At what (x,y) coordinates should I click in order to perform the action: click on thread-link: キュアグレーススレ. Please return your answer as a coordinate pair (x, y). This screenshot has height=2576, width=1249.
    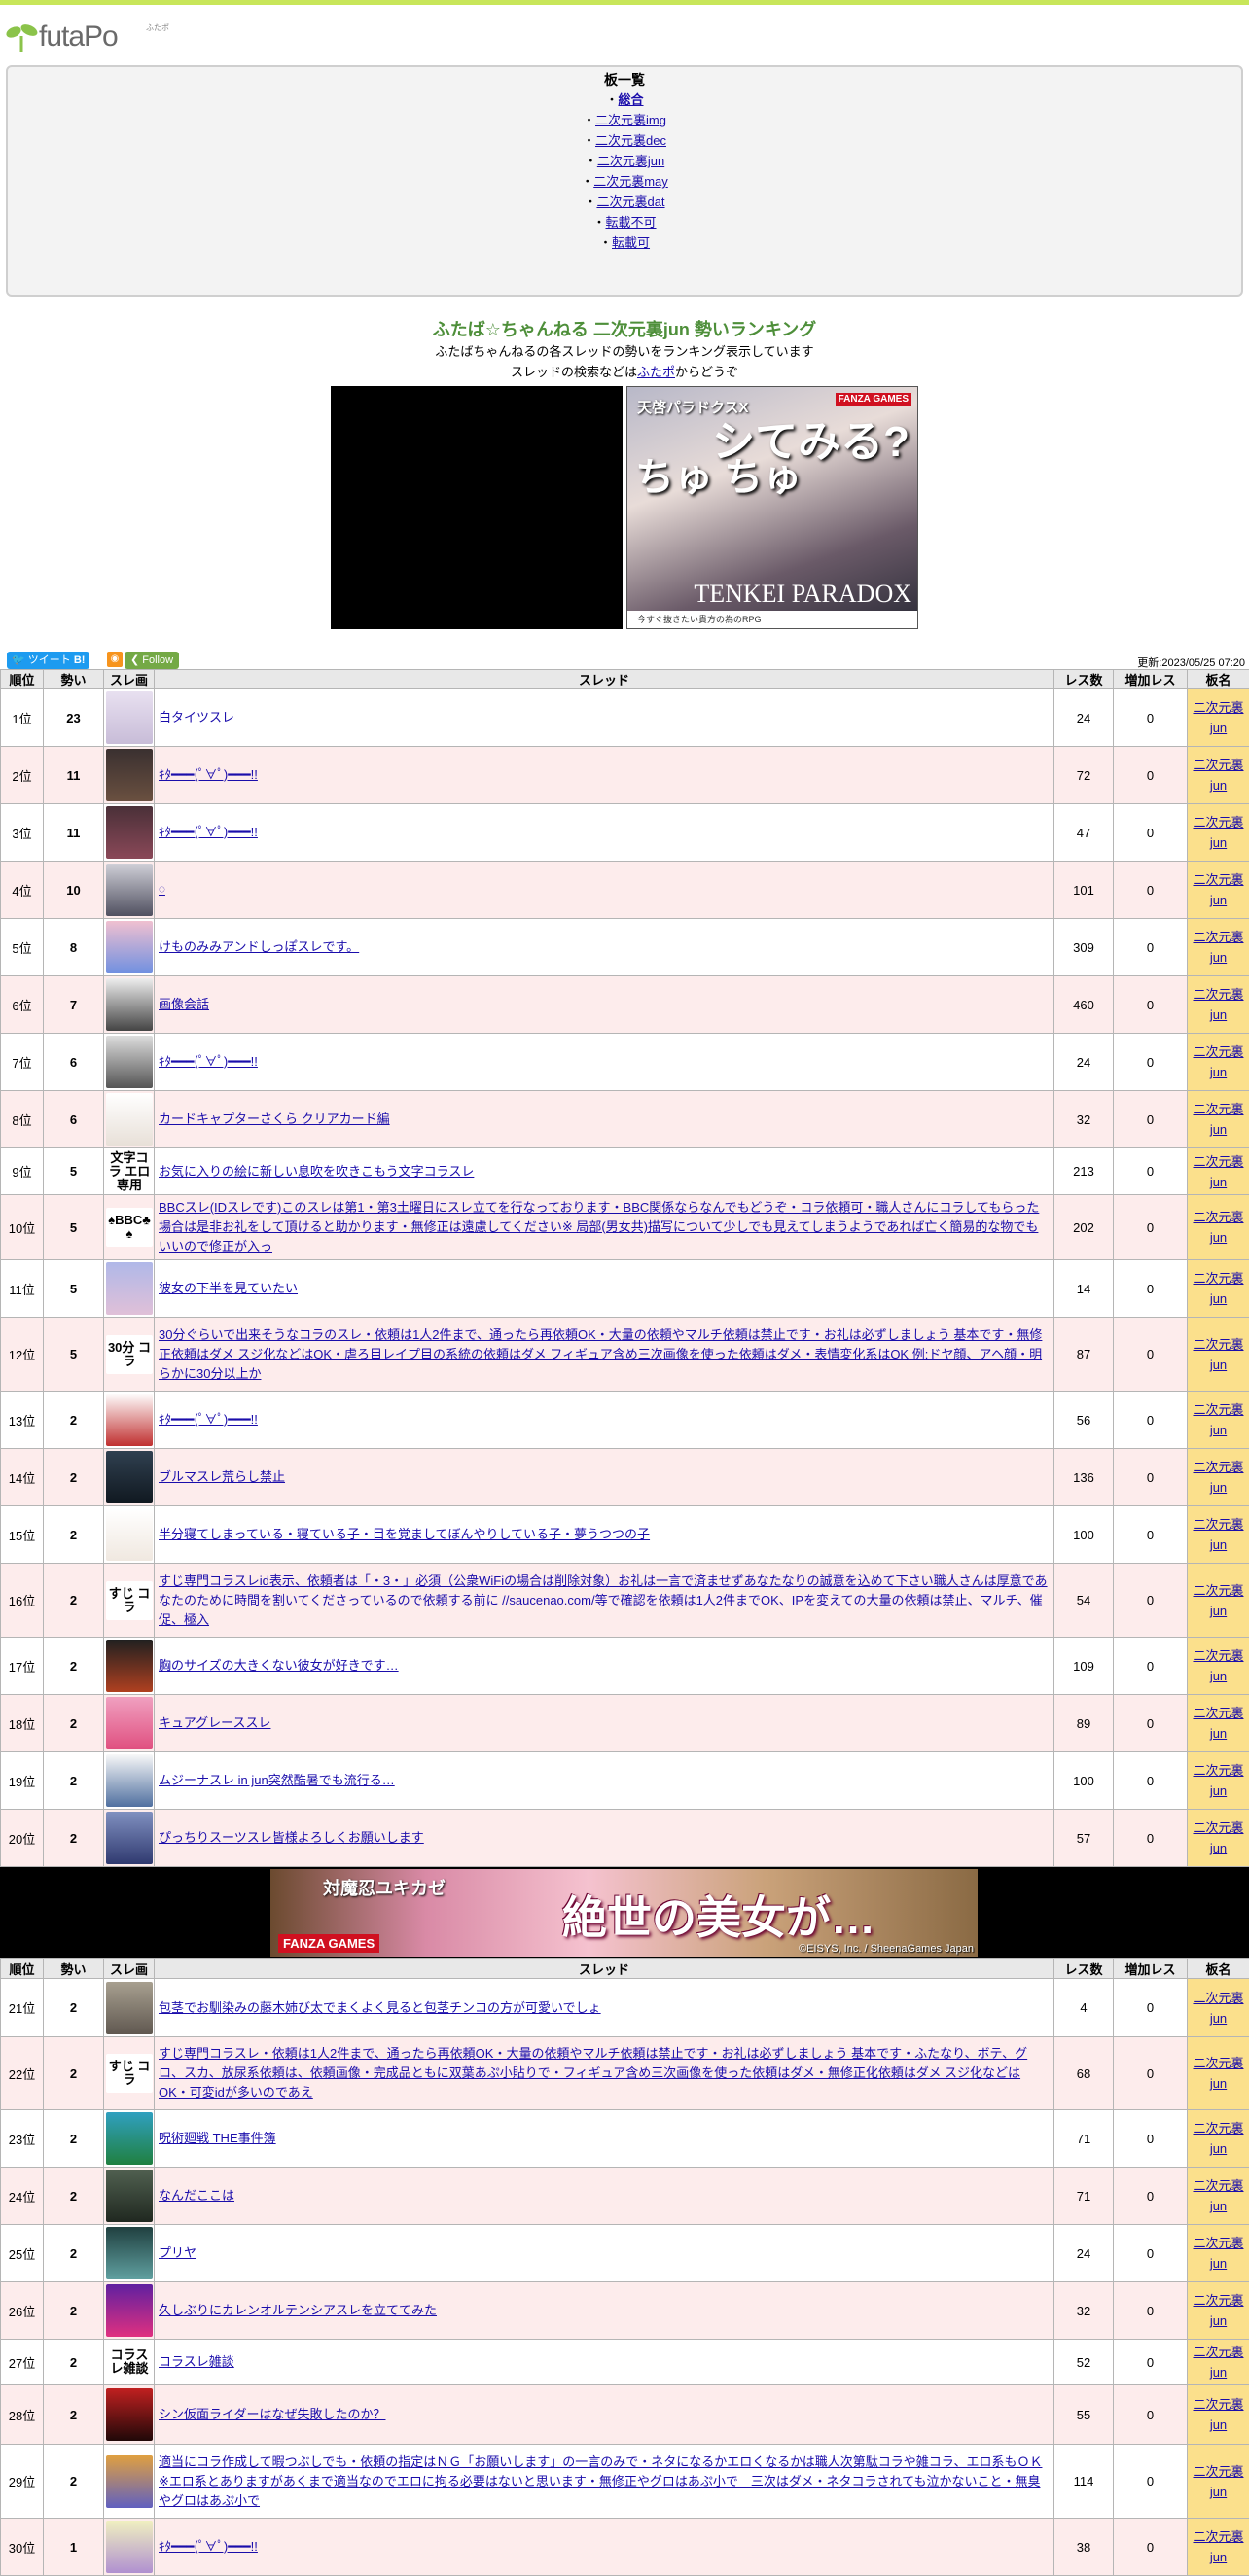
    Looking at the image, I should click on (214, 1723).